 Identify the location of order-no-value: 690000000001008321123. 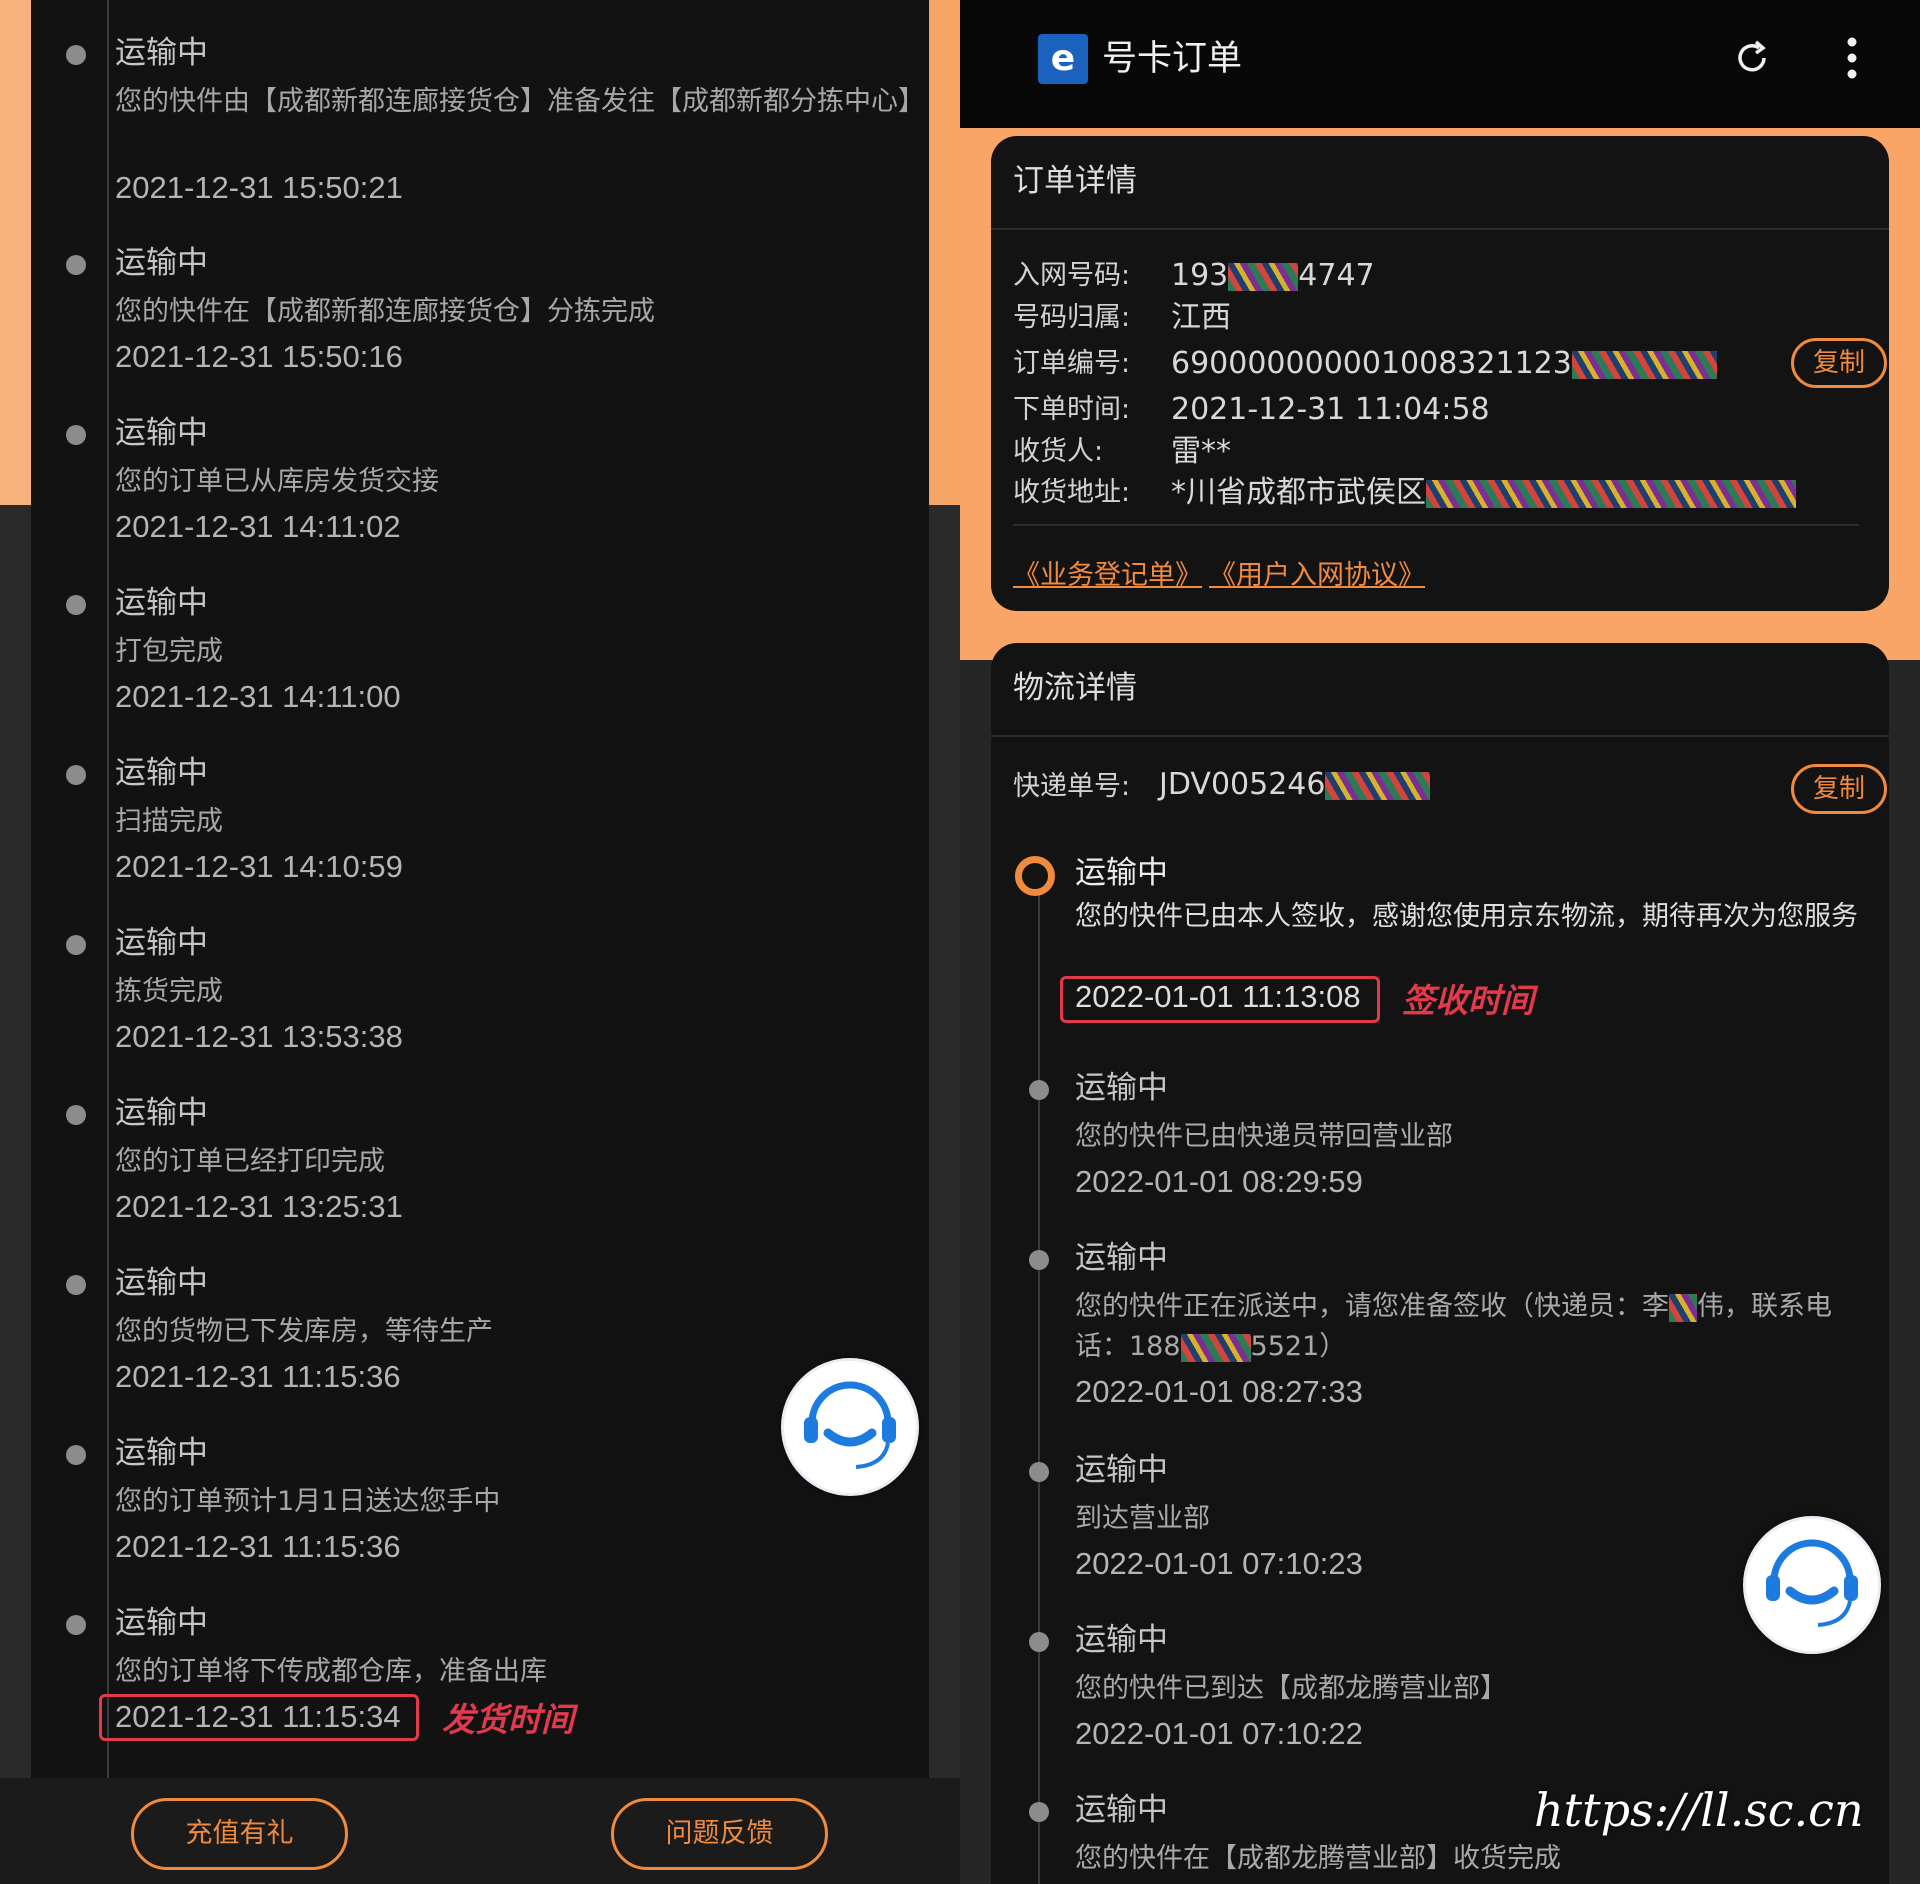
(1444, 364).